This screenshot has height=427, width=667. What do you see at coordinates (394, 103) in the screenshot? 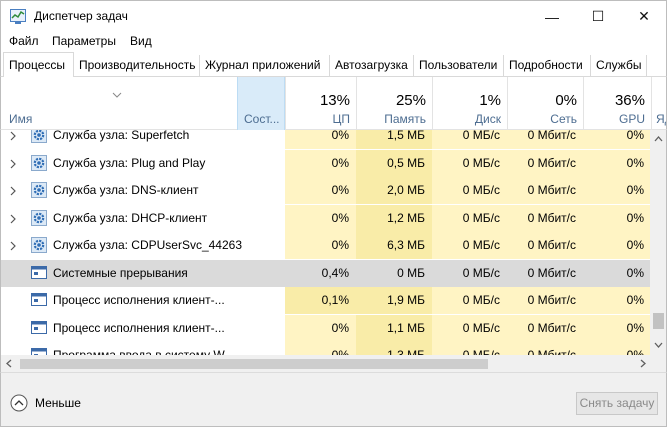
I see `column-memory: 25% Память` at bounding box center [394, 103].